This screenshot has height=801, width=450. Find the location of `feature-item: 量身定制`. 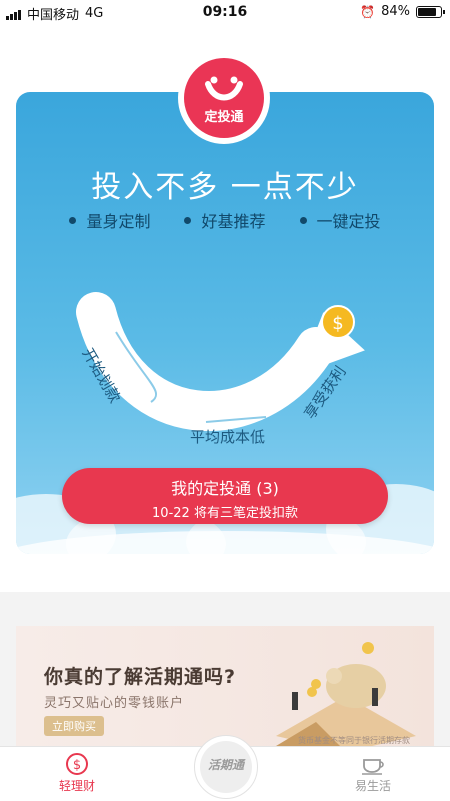

feature-item: 量身定制 is located at coordinates (109, 220).